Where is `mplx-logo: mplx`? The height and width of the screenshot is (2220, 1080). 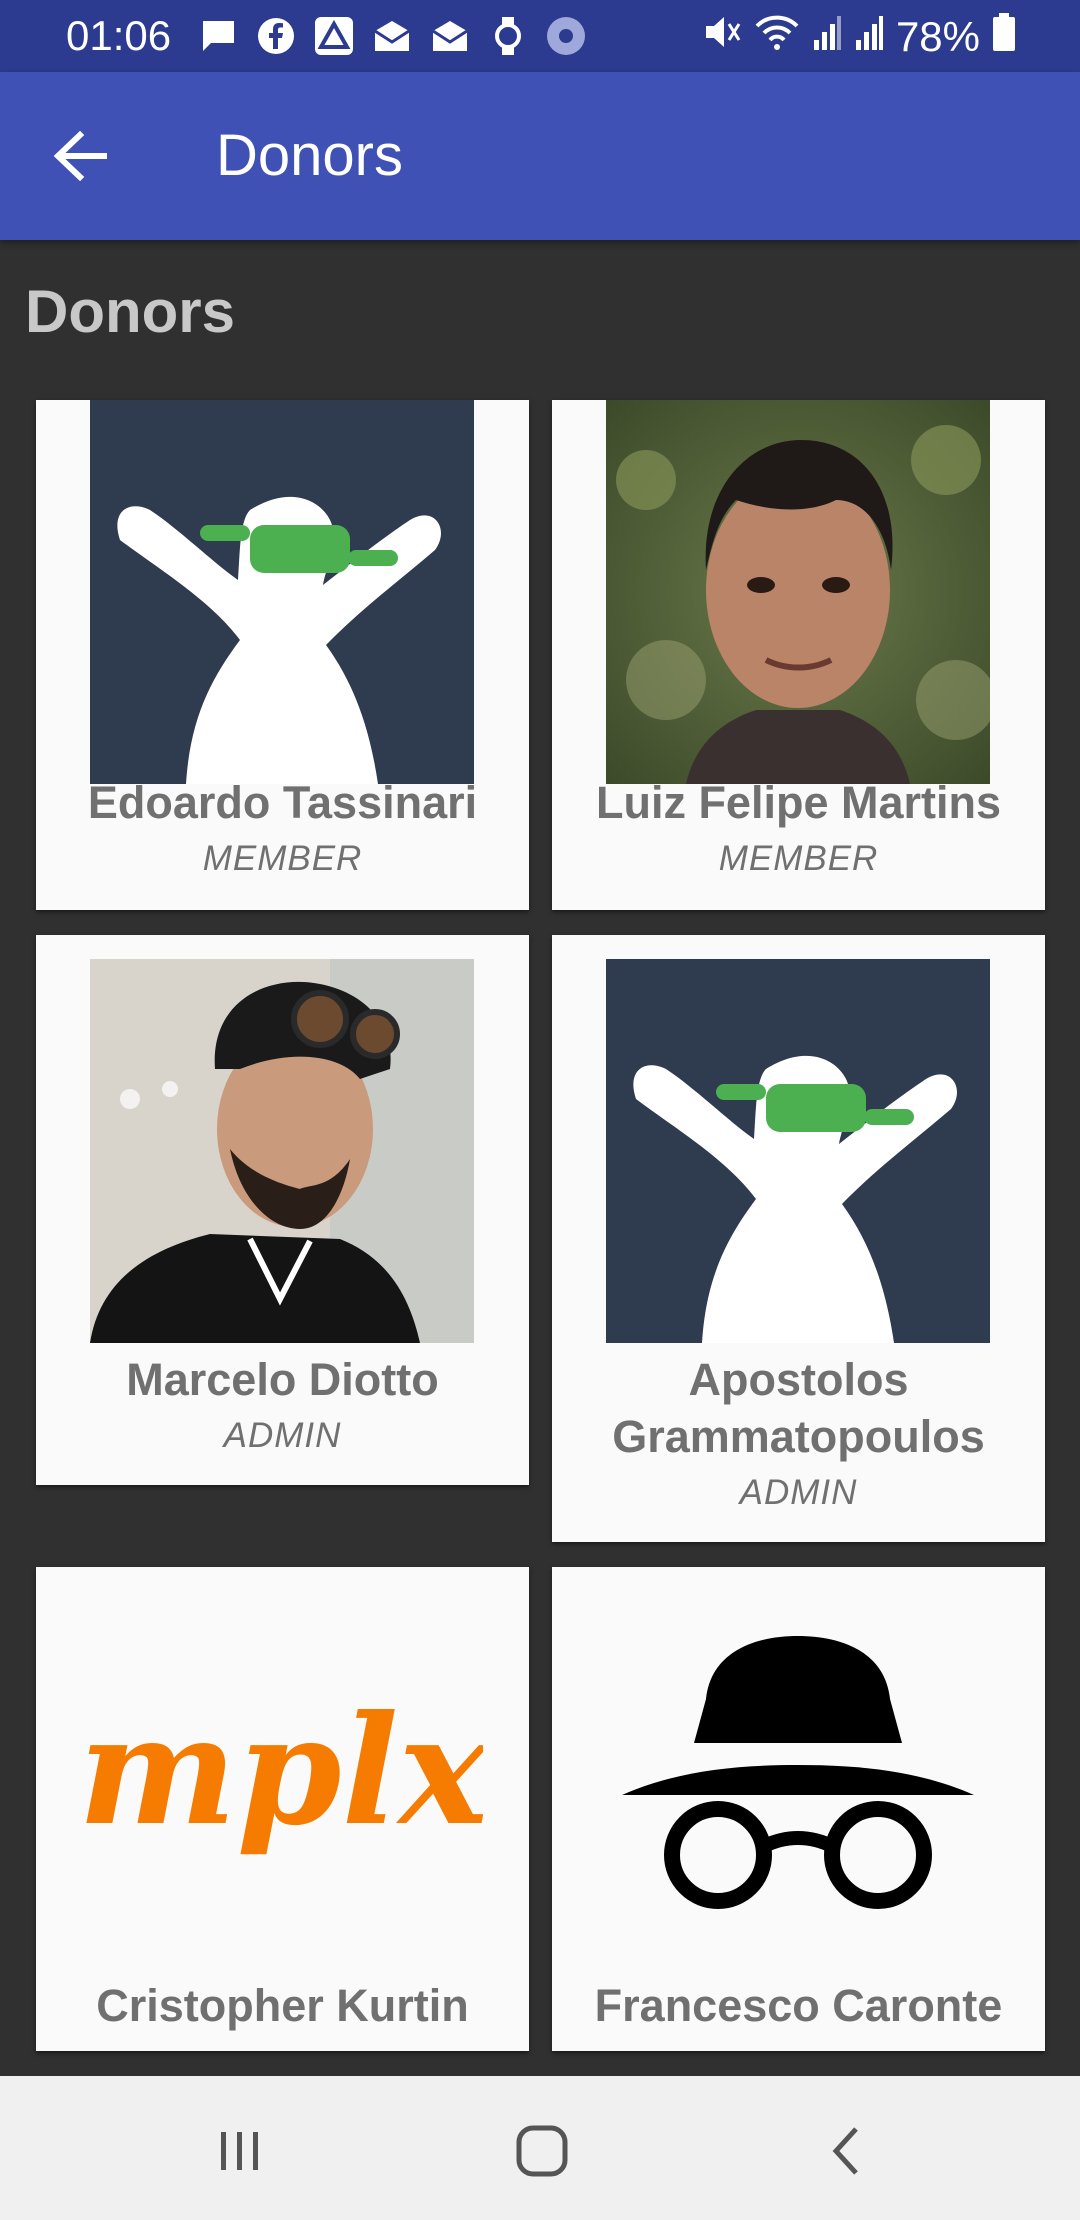
mplx-logo: mplx is located at coordinates (283, 1771).